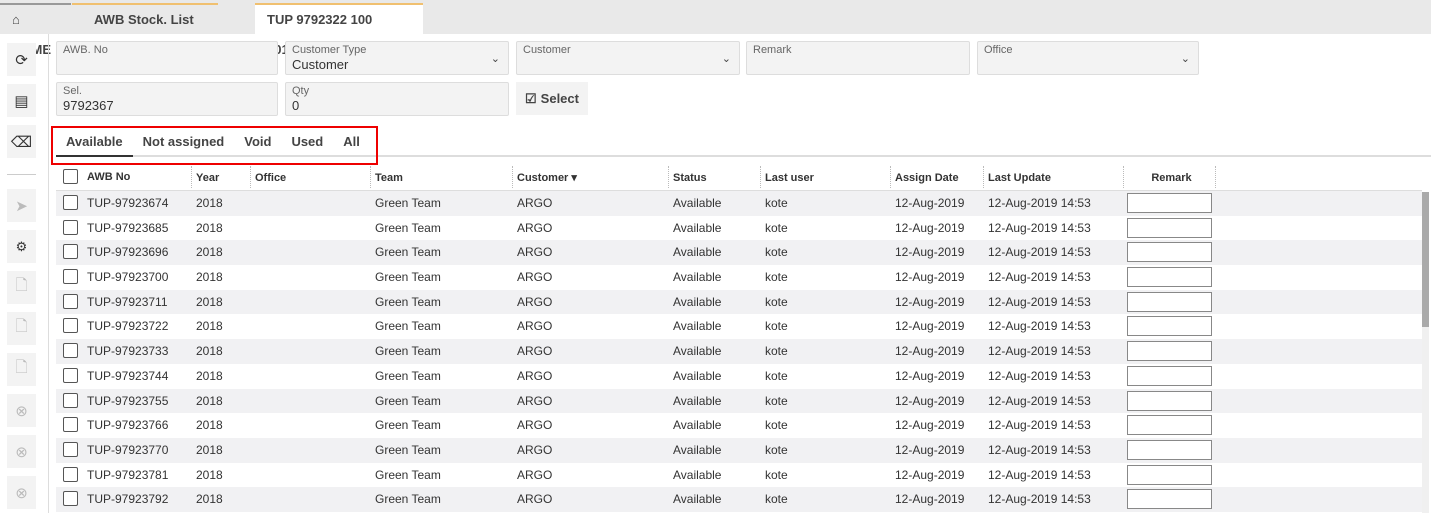 This screenshot has width=1431, height=513. What do you see at coordinates (128, 425) in the screenshot?
I see `cell-awb-no: TUP-97923766` at bounding box center [128, 425].